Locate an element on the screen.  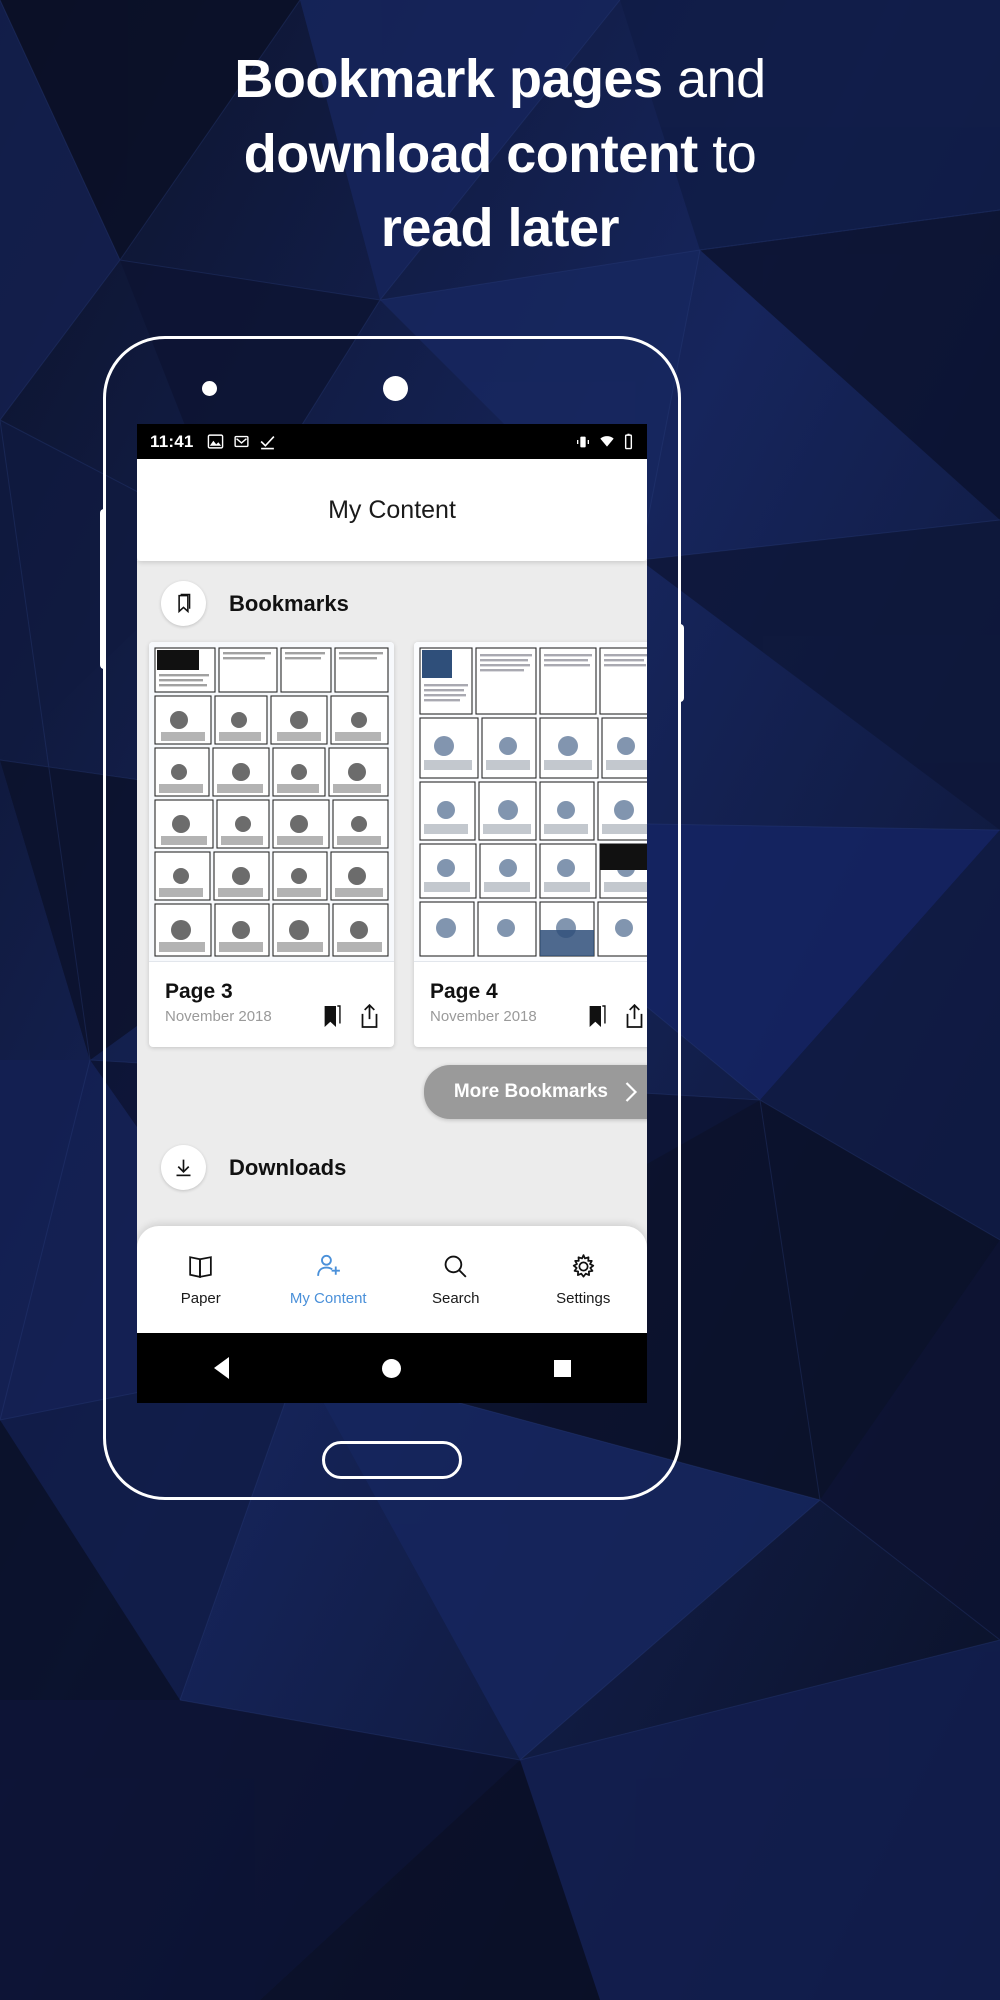
more-bookmarks-button: More Bookmarks is located at coordinates (535, 1092).